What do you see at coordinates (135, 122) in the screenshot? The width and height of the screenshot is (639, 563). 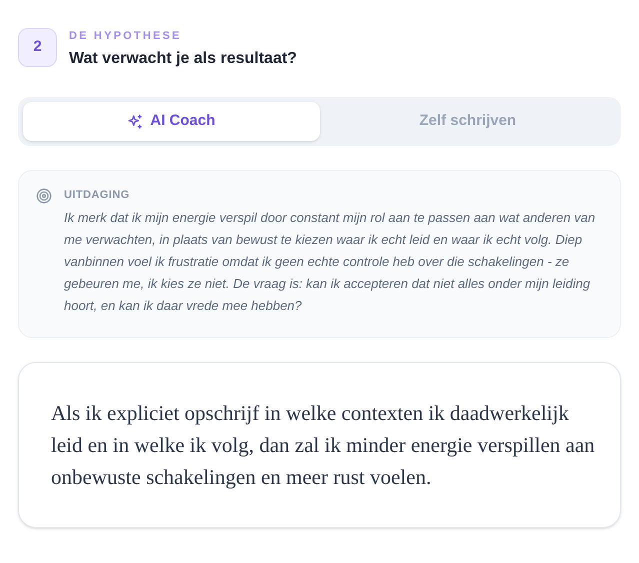 I see `sparkles-icon` at bounding box center [135, 122].